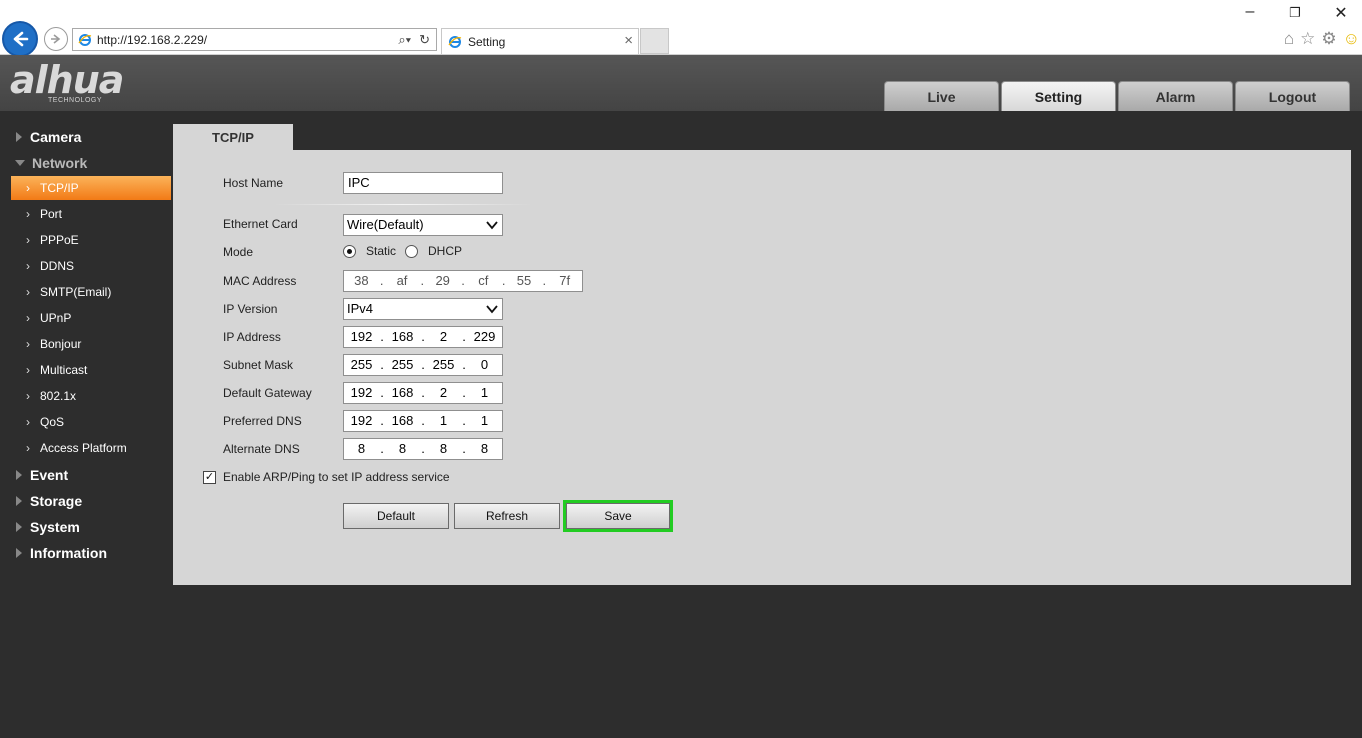 This screenshot has width=1362, height=738. I want to click on new-tab-button, so click(654, 41).